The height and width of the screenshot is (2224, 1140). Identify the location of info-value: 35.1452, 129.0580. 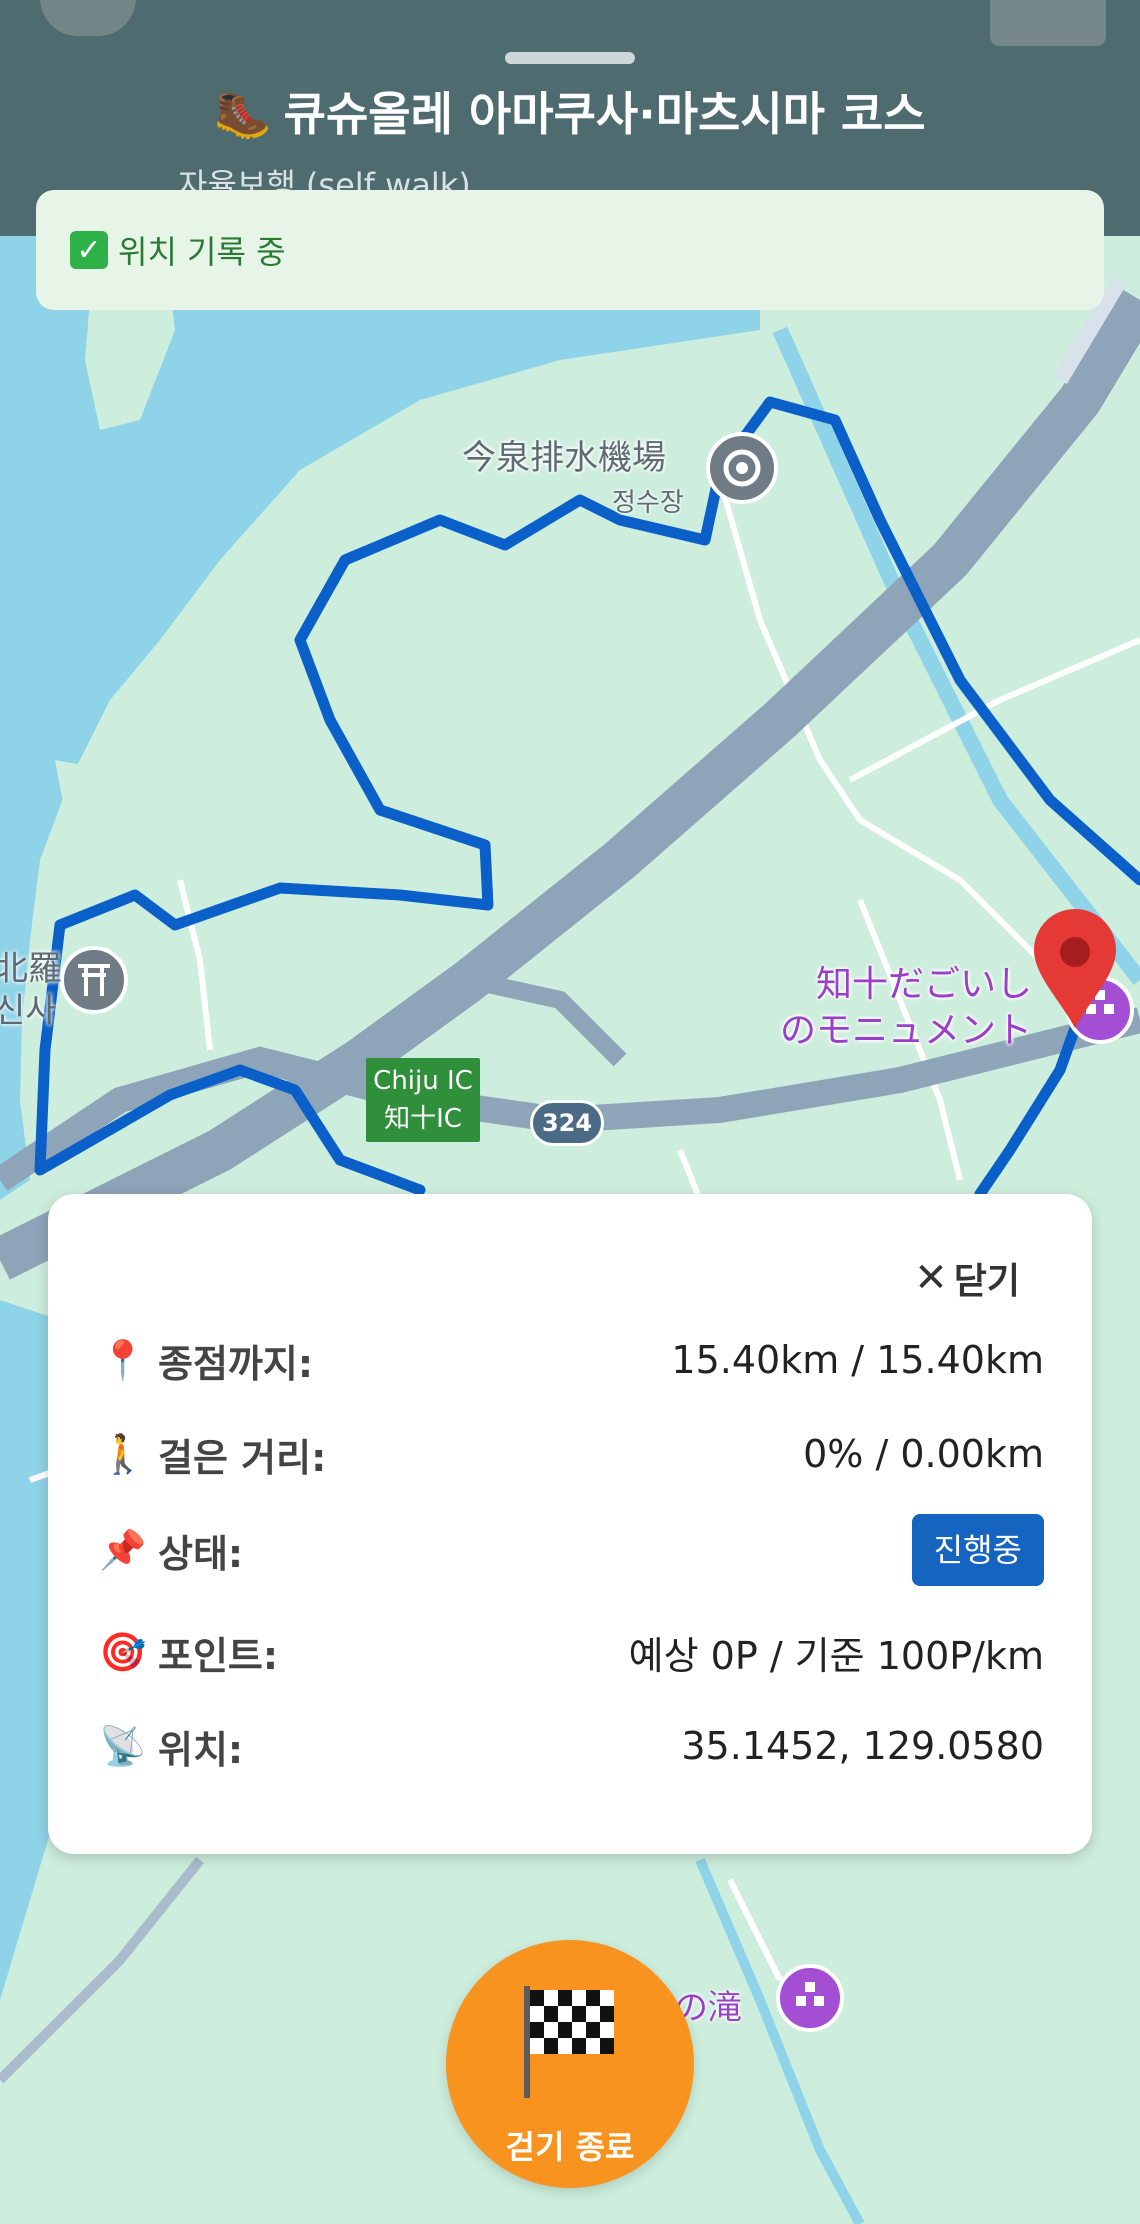
(862, 1746).